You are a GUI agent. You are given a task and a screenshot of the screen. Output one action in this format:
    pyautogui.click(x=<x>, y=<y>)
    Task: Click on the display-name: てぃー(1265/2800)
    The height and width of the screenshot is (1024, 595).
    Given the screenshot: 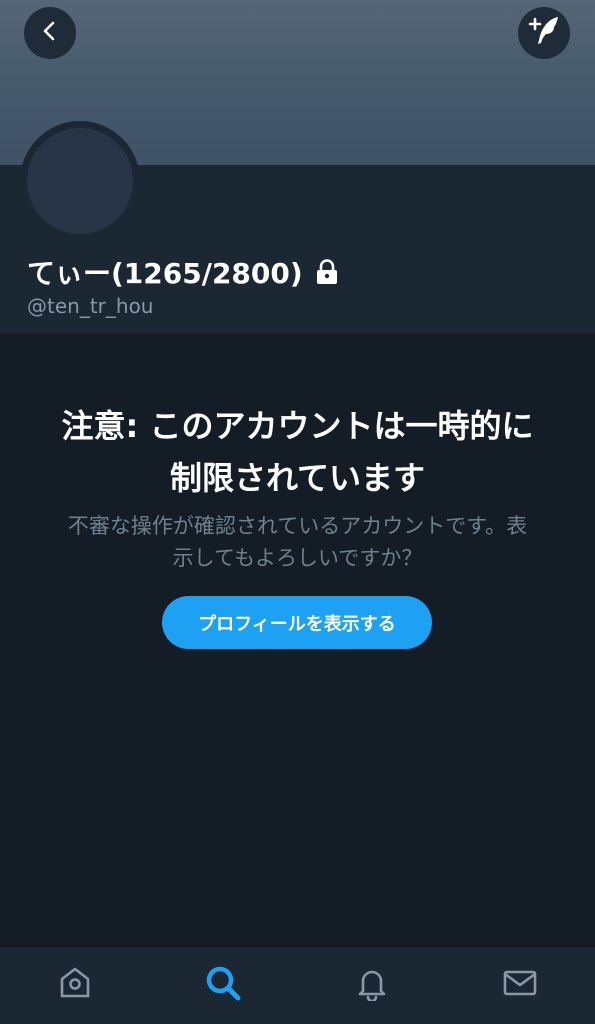 What is the action you would take?
    pyautogui.click(x=165, y=273)
    